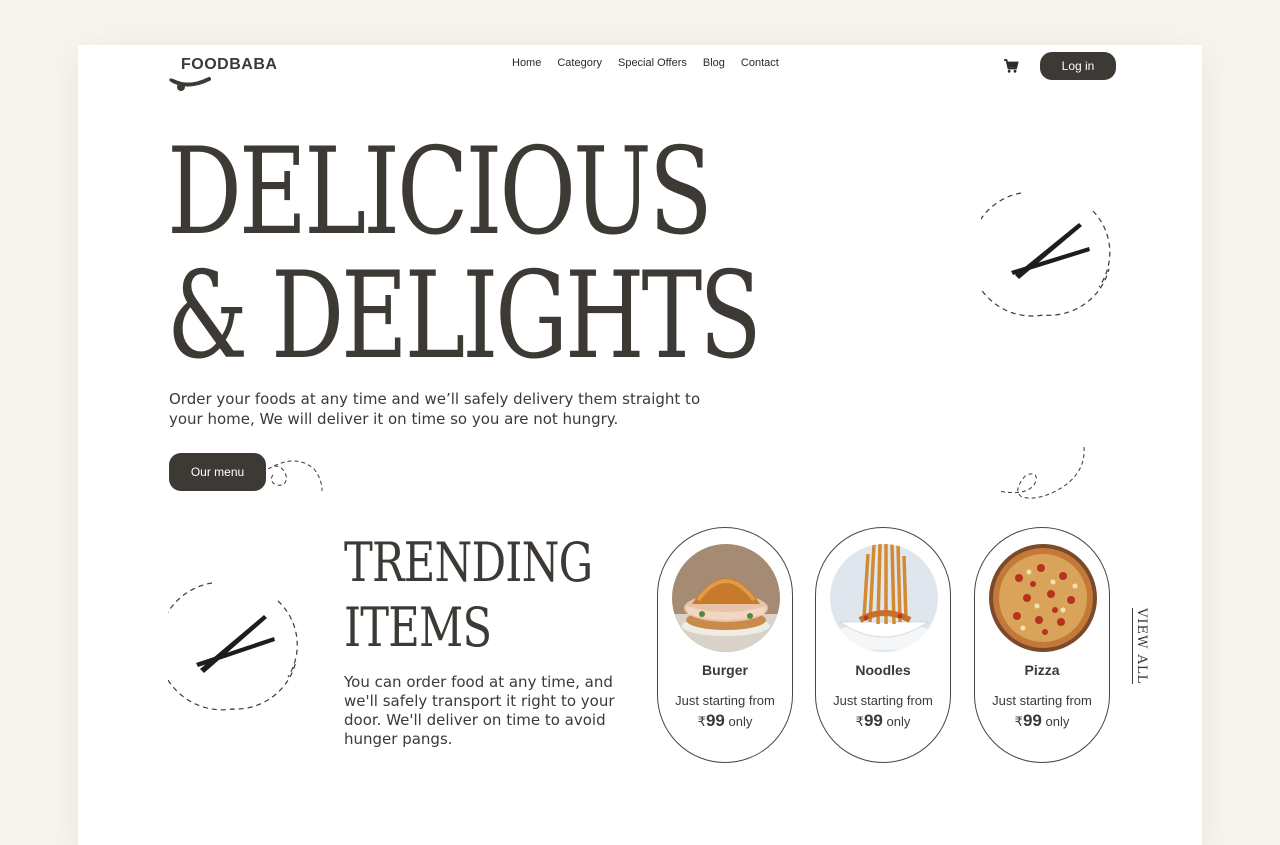 The height and width of the screenshot is (845, 1280). What do you see at coordinates (1043, 598) in the screenshot?
I see `pizza-image` at bounding box center [1043, 598].